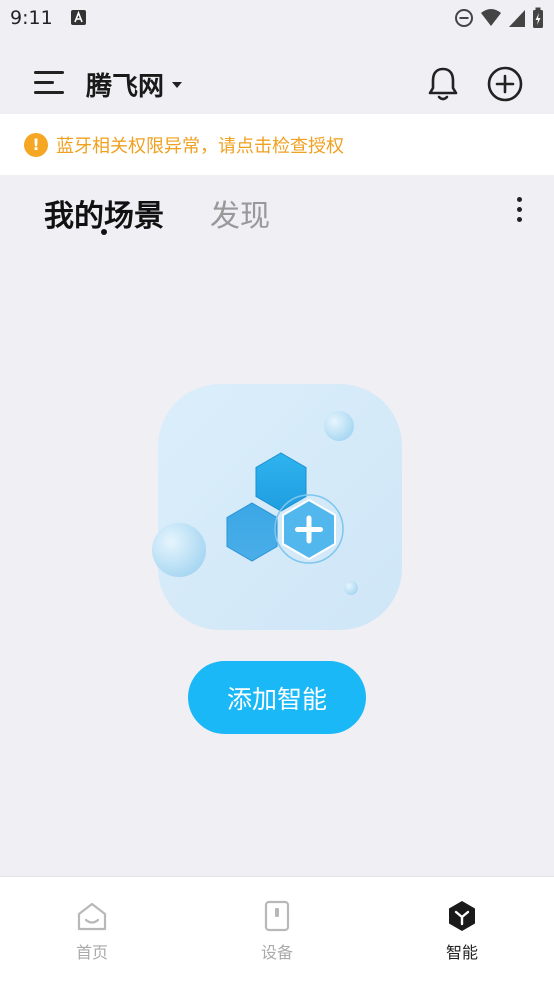 Image resolution: width=554 pixels, height=985 pixels. Describe the element at coordinates (31, 18) in the screenshot. I see `status-time: 9:11` at that location.